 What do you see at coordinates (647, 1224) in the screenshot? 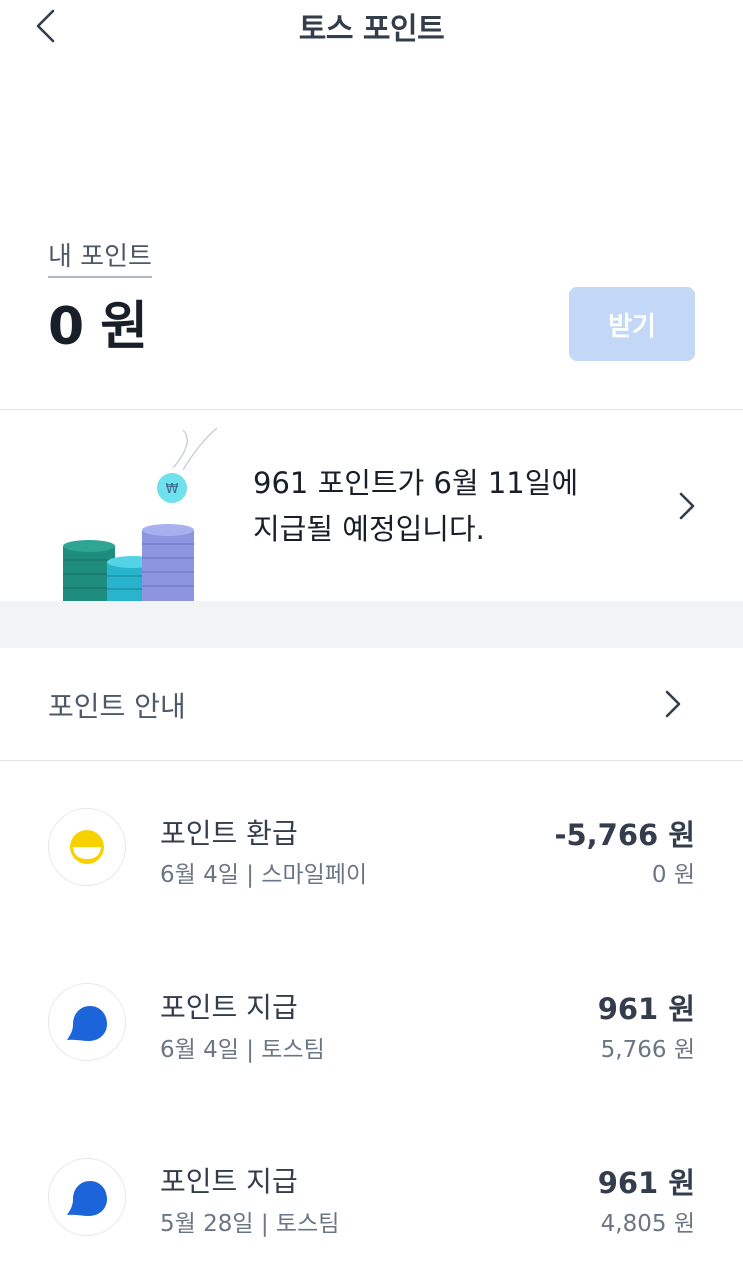
I see `transaction-balance: 4,805 원` at bounding box center [647, 1224].